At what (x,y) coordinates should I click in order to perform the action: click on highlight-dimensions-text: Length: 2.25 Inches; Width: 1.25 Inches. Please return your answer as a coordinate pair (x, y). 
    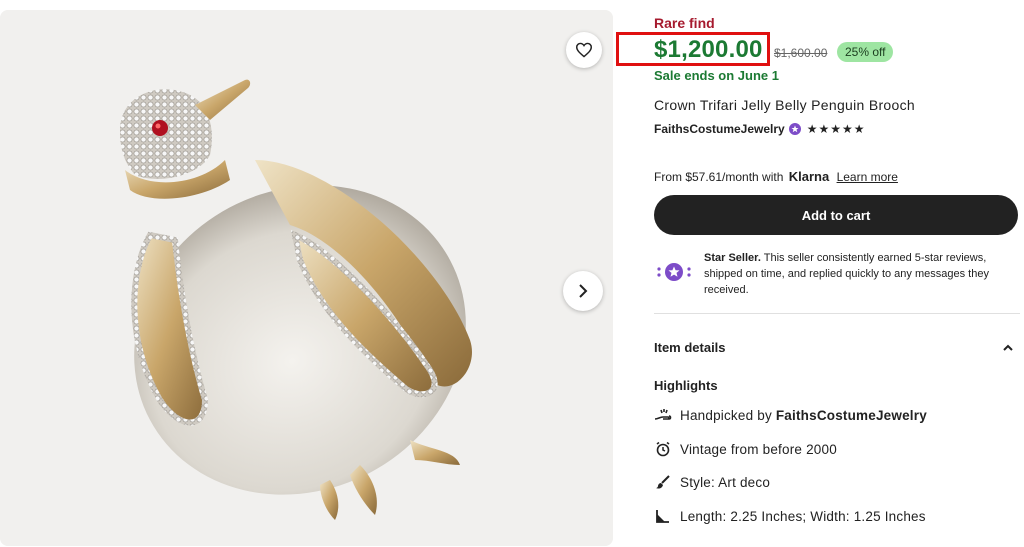
    Looking at the image, I should click on (803, 516).